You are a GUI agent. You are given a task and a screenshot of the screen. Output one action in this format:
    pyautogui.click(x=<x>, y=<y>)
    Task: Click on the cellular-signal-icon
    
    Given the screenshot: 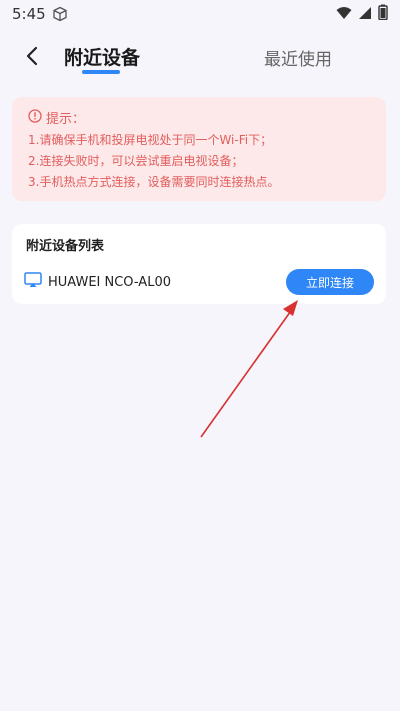 What is the action you would take?
    pyautogui.click(x=365, y=14)
    